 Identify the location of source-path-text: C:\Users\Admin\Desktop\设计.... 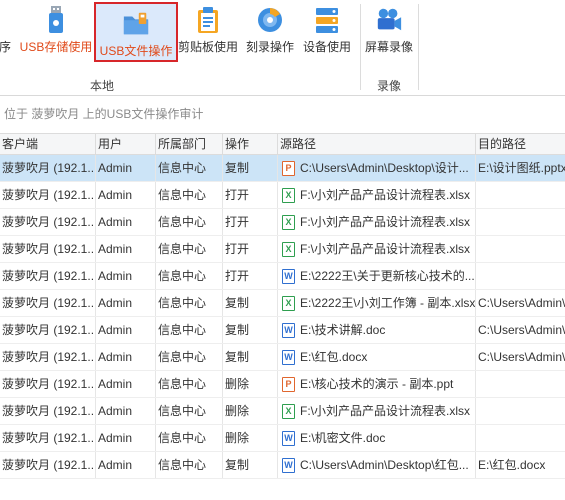
(384, 168).